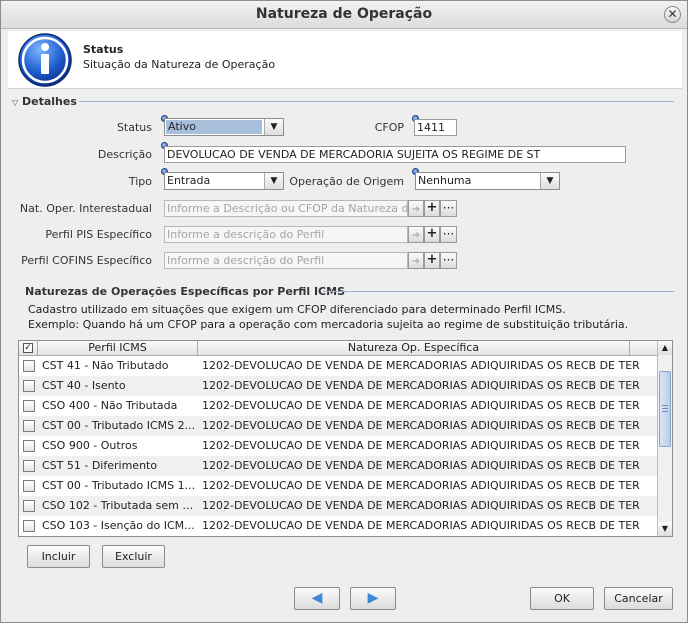  I want to click on perfil-pis-label: Perfil PIS Específico, so click(98, 234).